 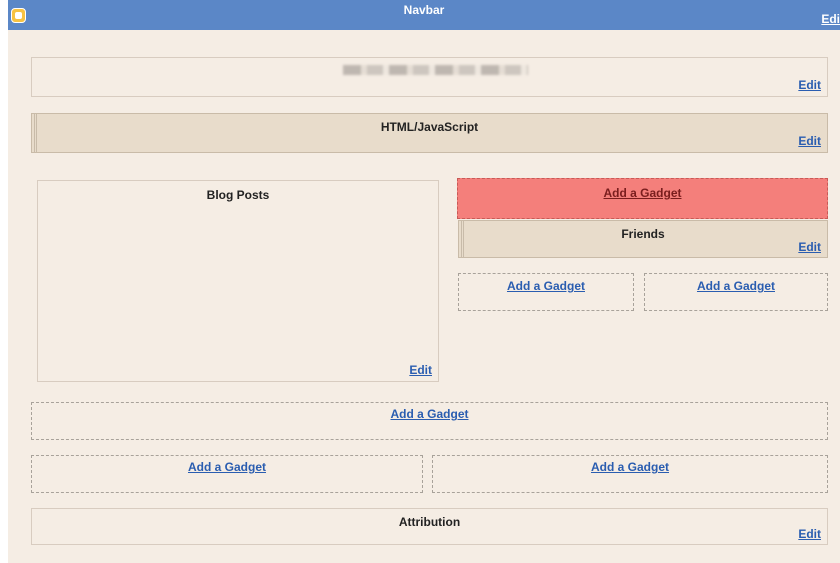 What do you see at coordinates (435, 70) in the screenshot?
I see `header-blurred-title` at bounding box center [435, 70].